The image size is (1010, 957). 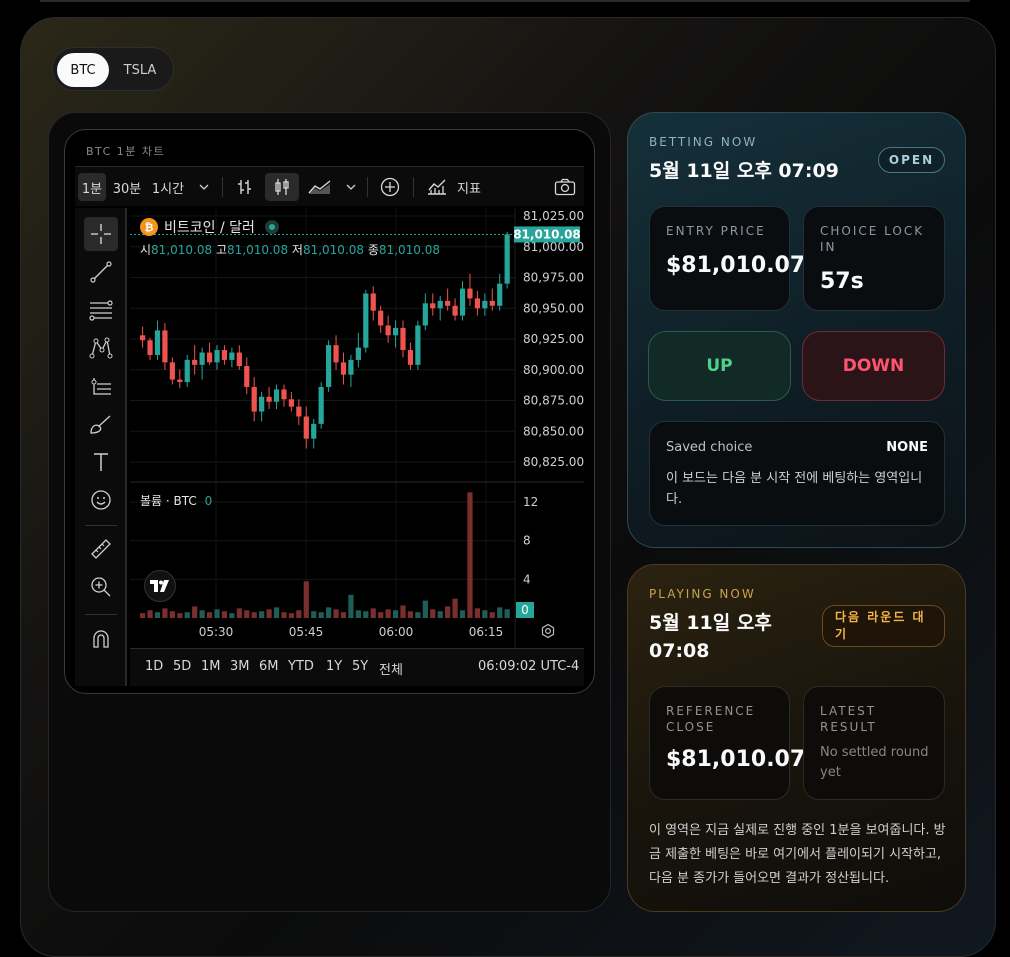 I want to click on range-1d-button: 1D, so click(x=154, y=666).